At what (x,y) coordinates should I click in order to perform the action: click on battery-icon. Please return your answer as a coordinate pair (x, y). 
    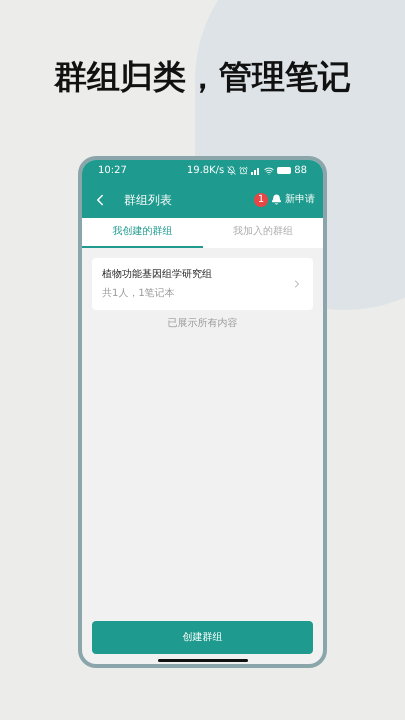
    Looking at the image, I should click on (284, 170).